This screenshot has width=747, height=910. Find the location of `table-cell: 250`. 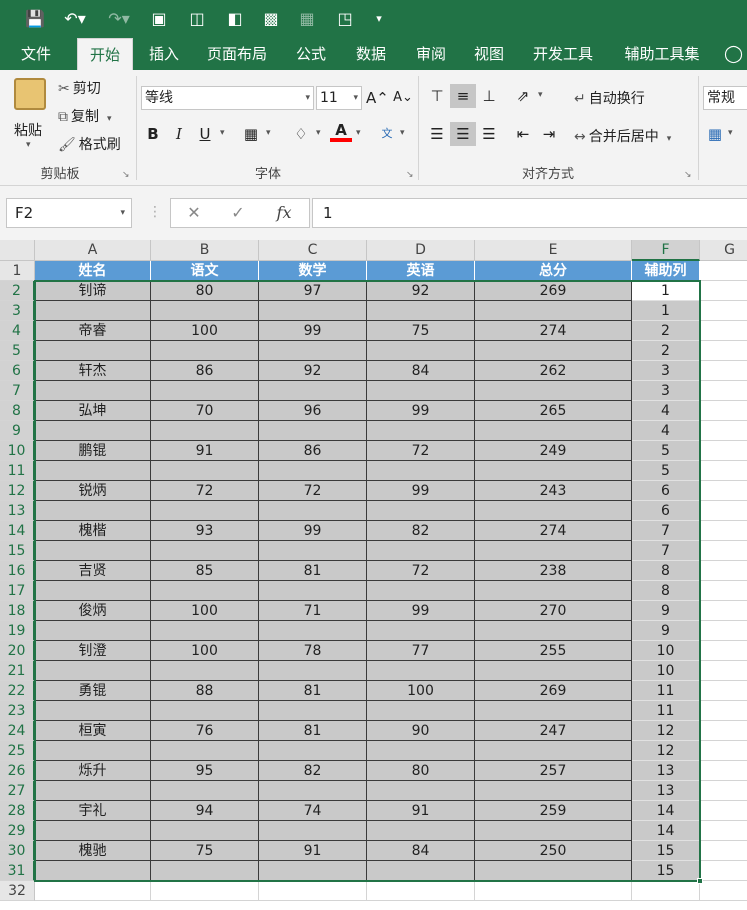

table-cell: 250 is located at coordinates (553, 851).